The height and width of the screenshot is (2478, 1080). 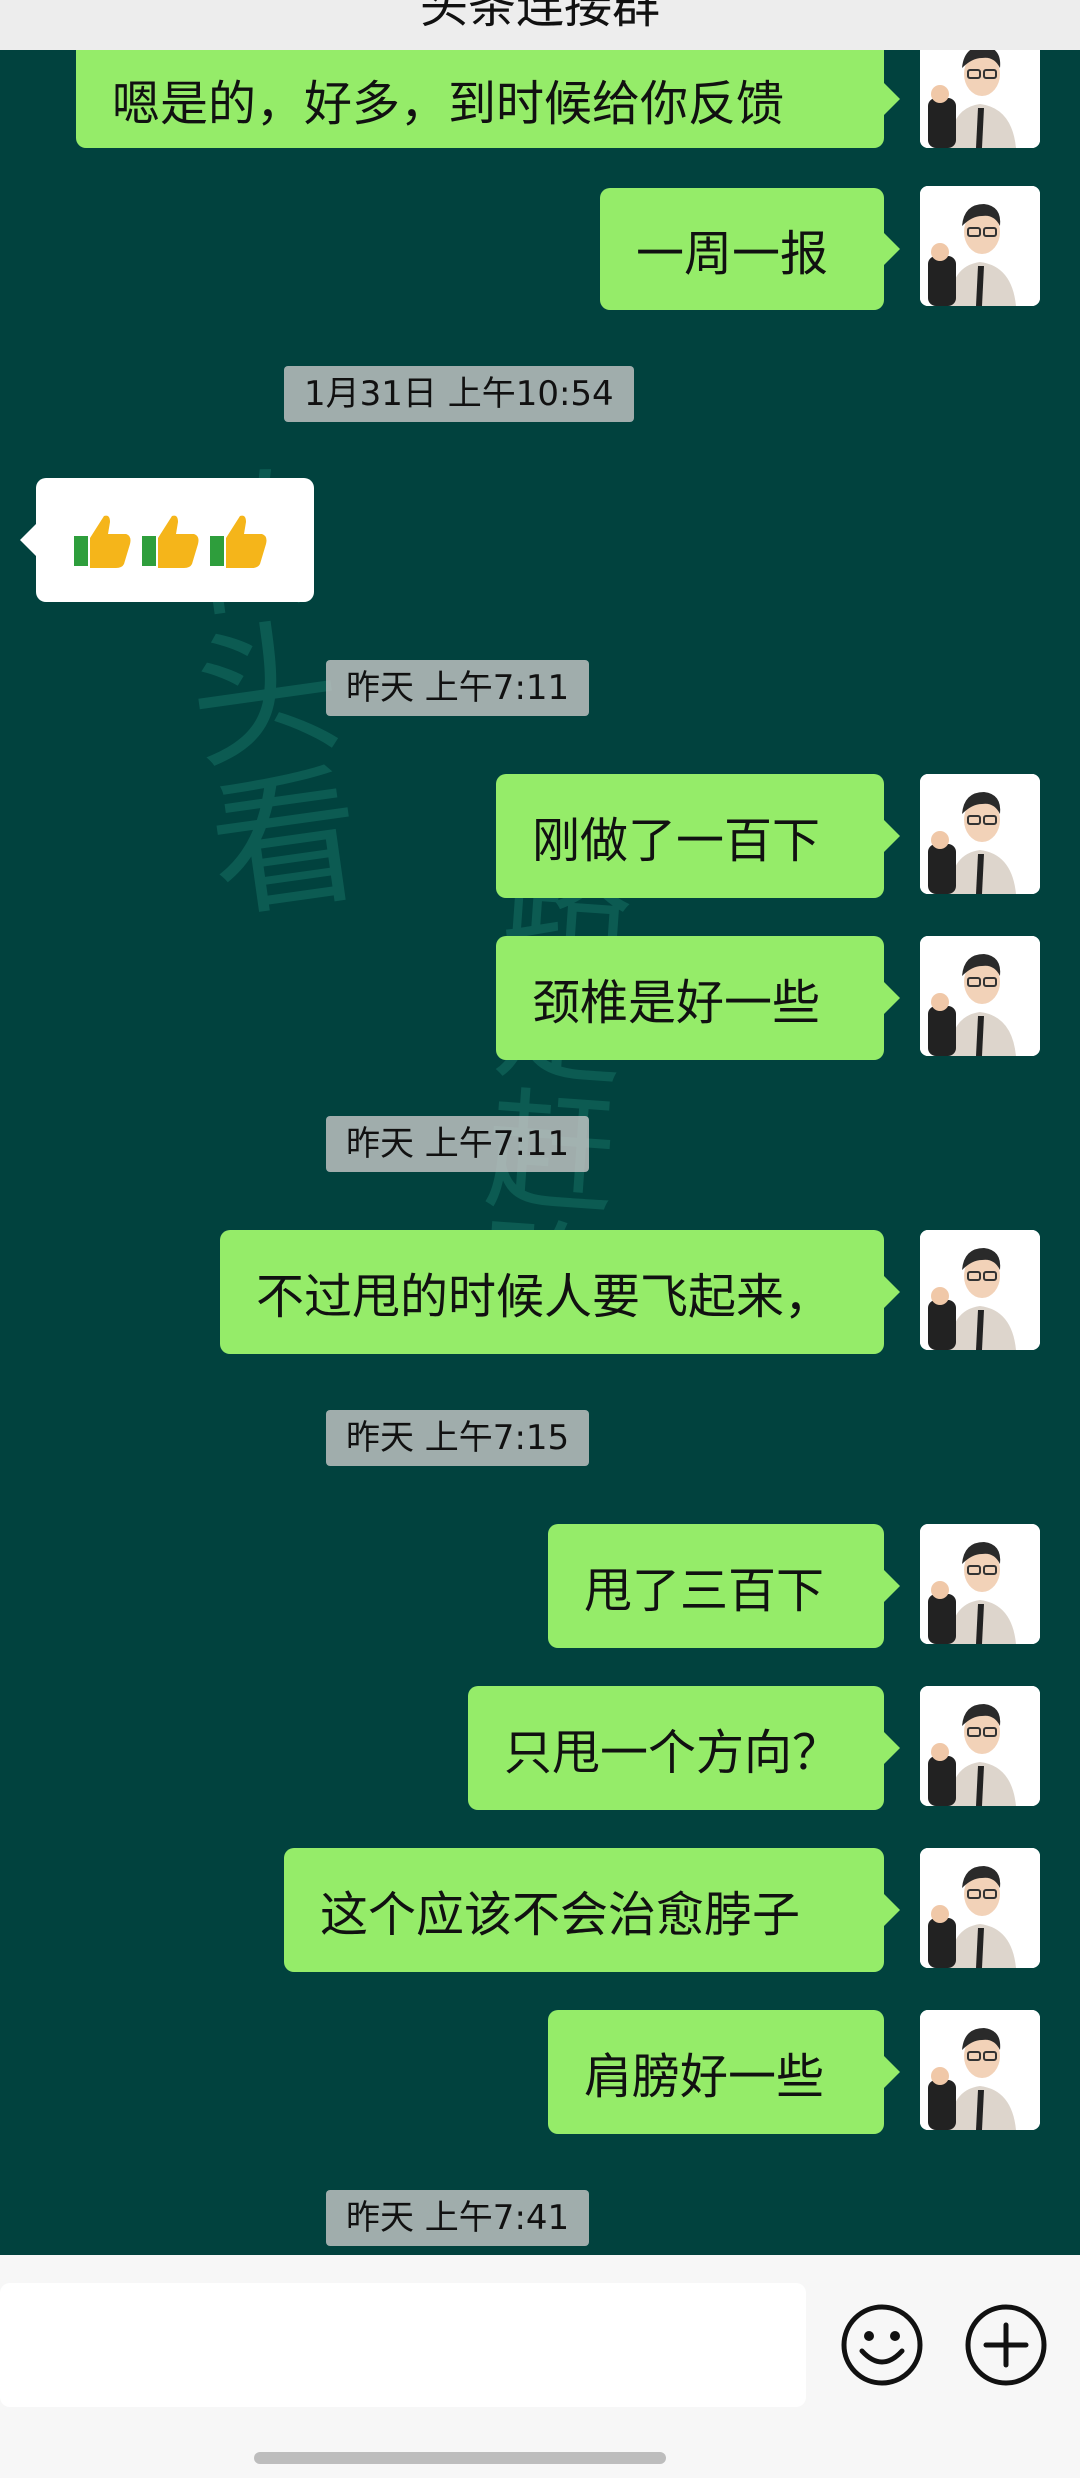 What do you see at coordinates (403, 2345) in the screenshot?
I see `message-input` at bounding box center [403, 2345].